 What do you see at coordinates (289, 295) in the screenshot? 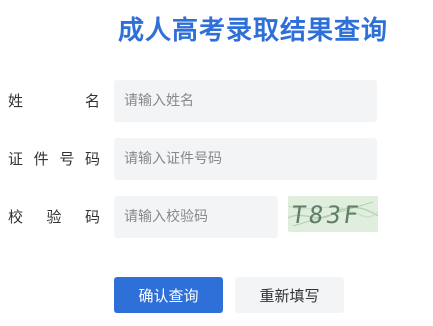
I see `reset-form-button: 重新填写` at bounding box center [289, 295].